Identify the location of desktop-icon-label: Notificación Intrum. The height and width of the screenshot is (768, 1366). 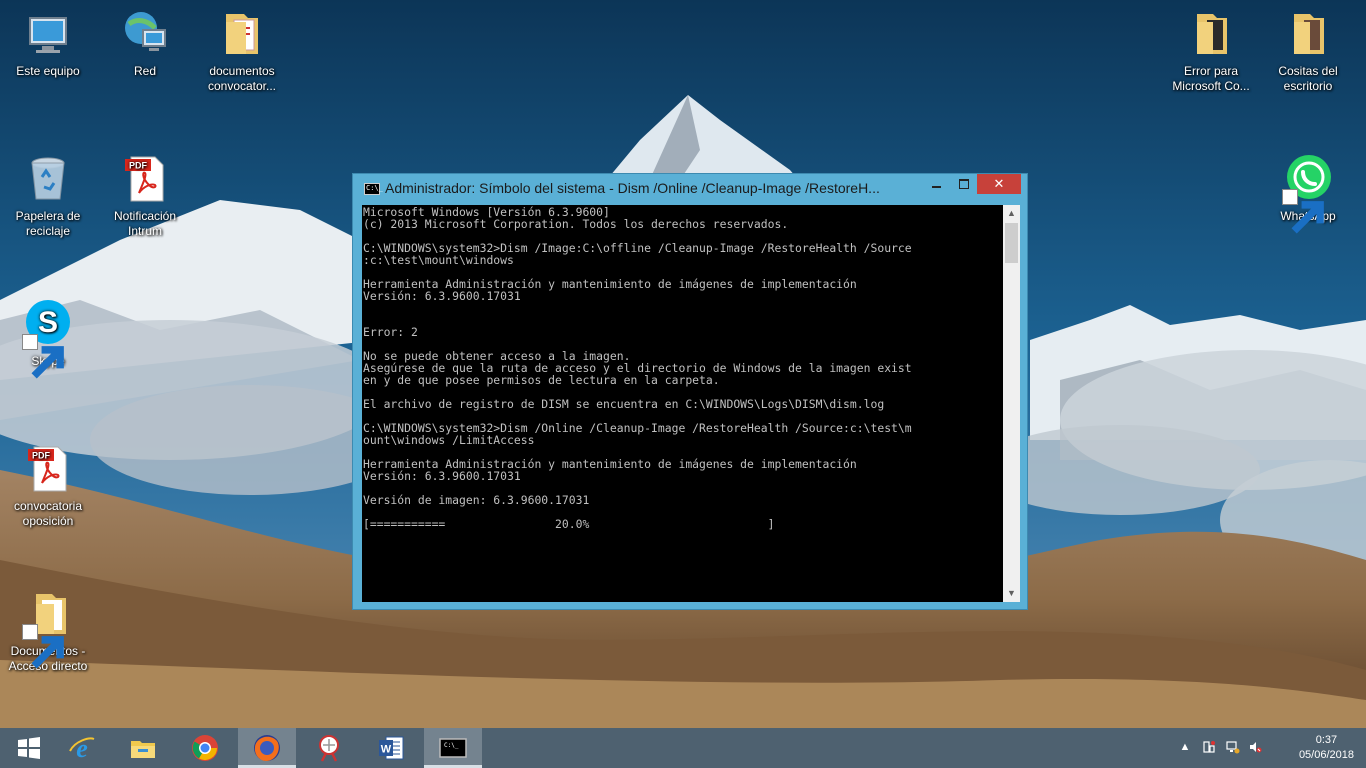
(145, 223).